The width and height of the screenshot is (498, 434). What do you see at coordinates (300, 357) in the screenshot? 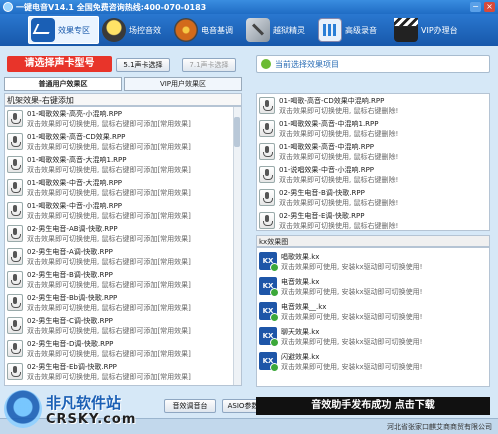
I see `kx-name: 闪避效果.kx` at bounding box center [300, 357].